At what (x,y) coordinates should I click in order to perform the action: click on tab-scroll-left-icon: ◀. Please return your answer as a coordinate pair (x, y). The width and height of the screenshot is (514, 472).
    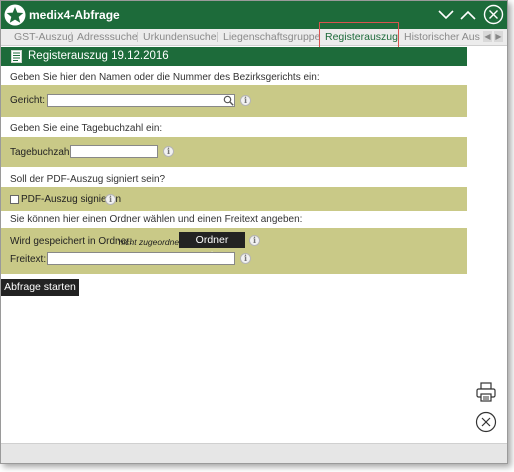
    Looking at the image, I should click on (487, 36).